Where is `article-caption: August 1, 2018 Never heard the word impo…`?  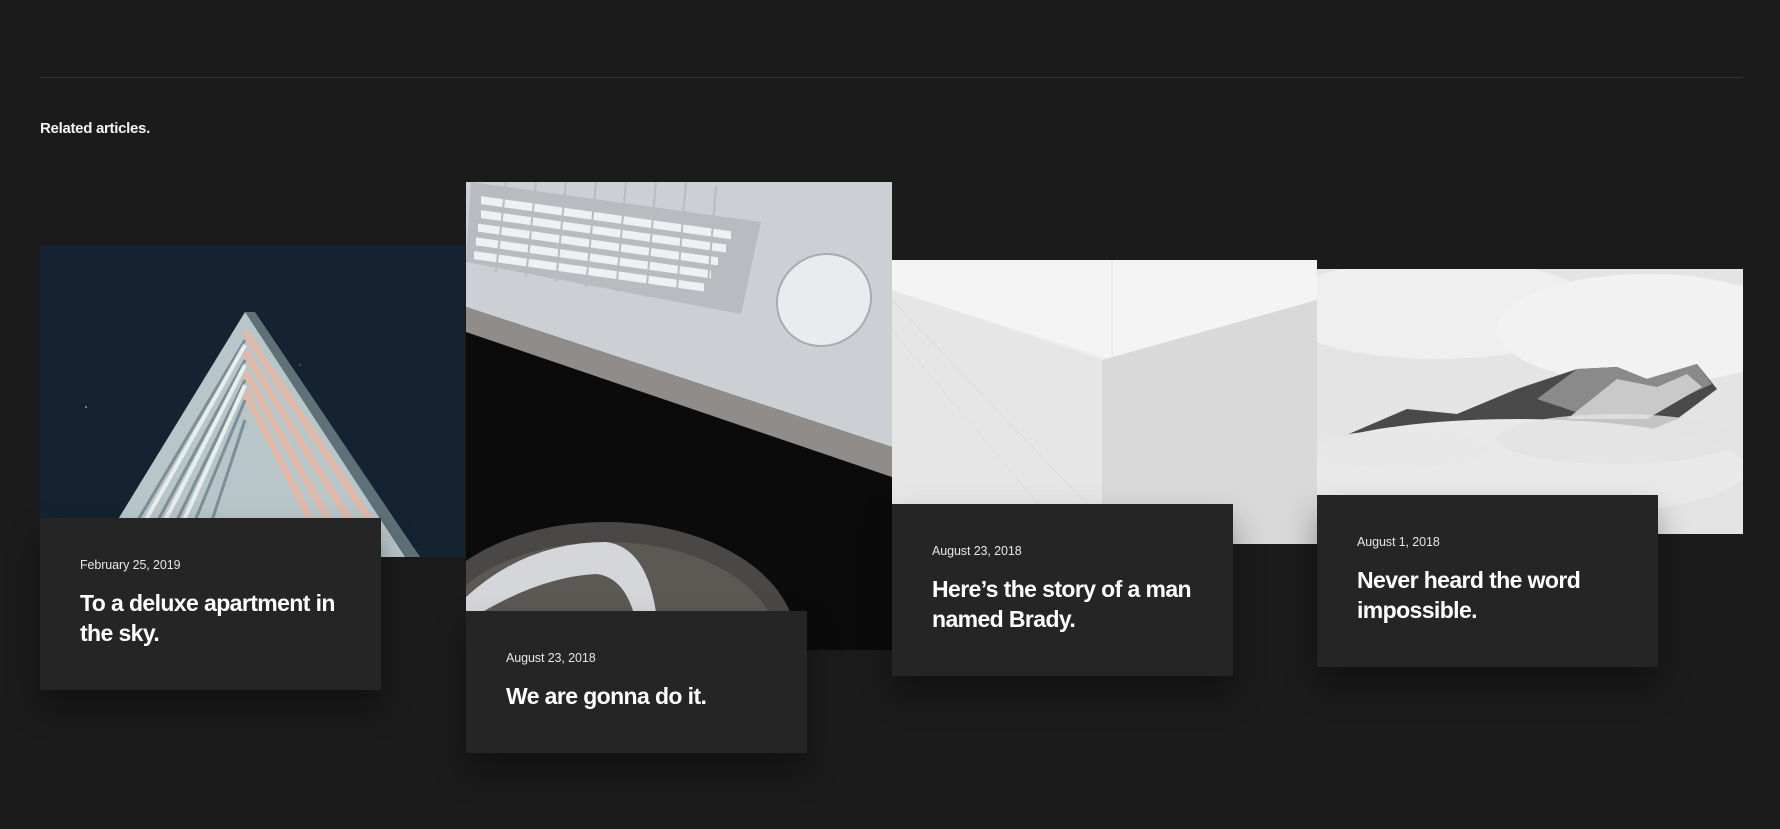 article-caption: August 1, 2018 Never heard the word impo… is located at coordinates (1487, 581).